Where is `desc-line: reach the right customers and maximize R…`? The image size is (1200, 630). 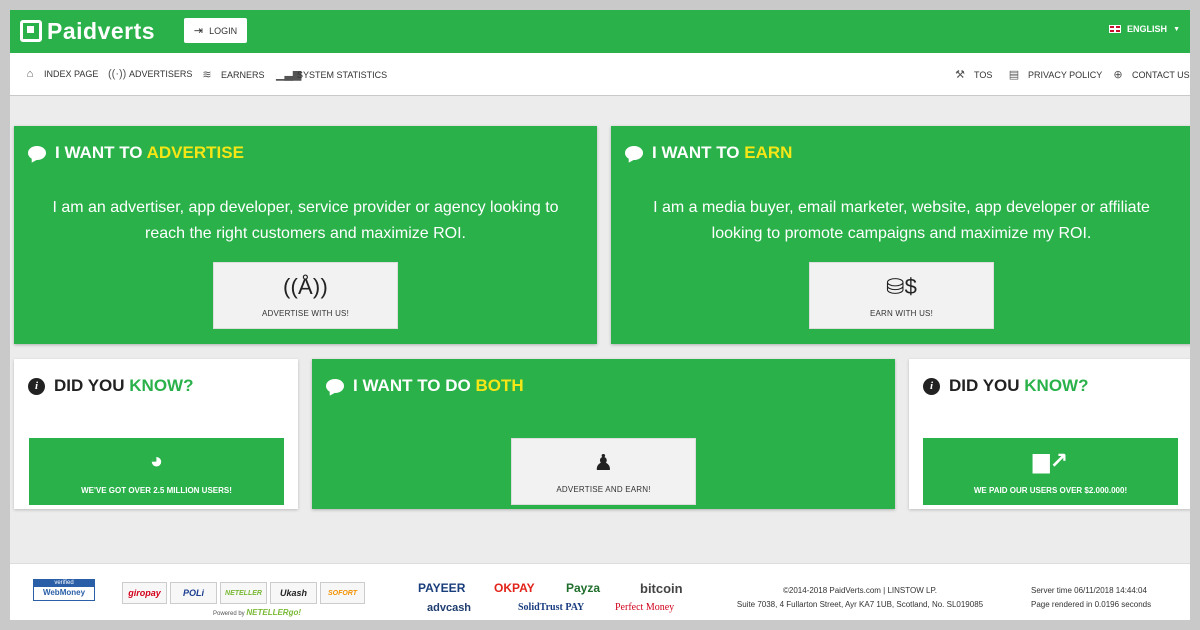 desc-line: reach the right customers and maximize R… is located at coordinates (305, 233).